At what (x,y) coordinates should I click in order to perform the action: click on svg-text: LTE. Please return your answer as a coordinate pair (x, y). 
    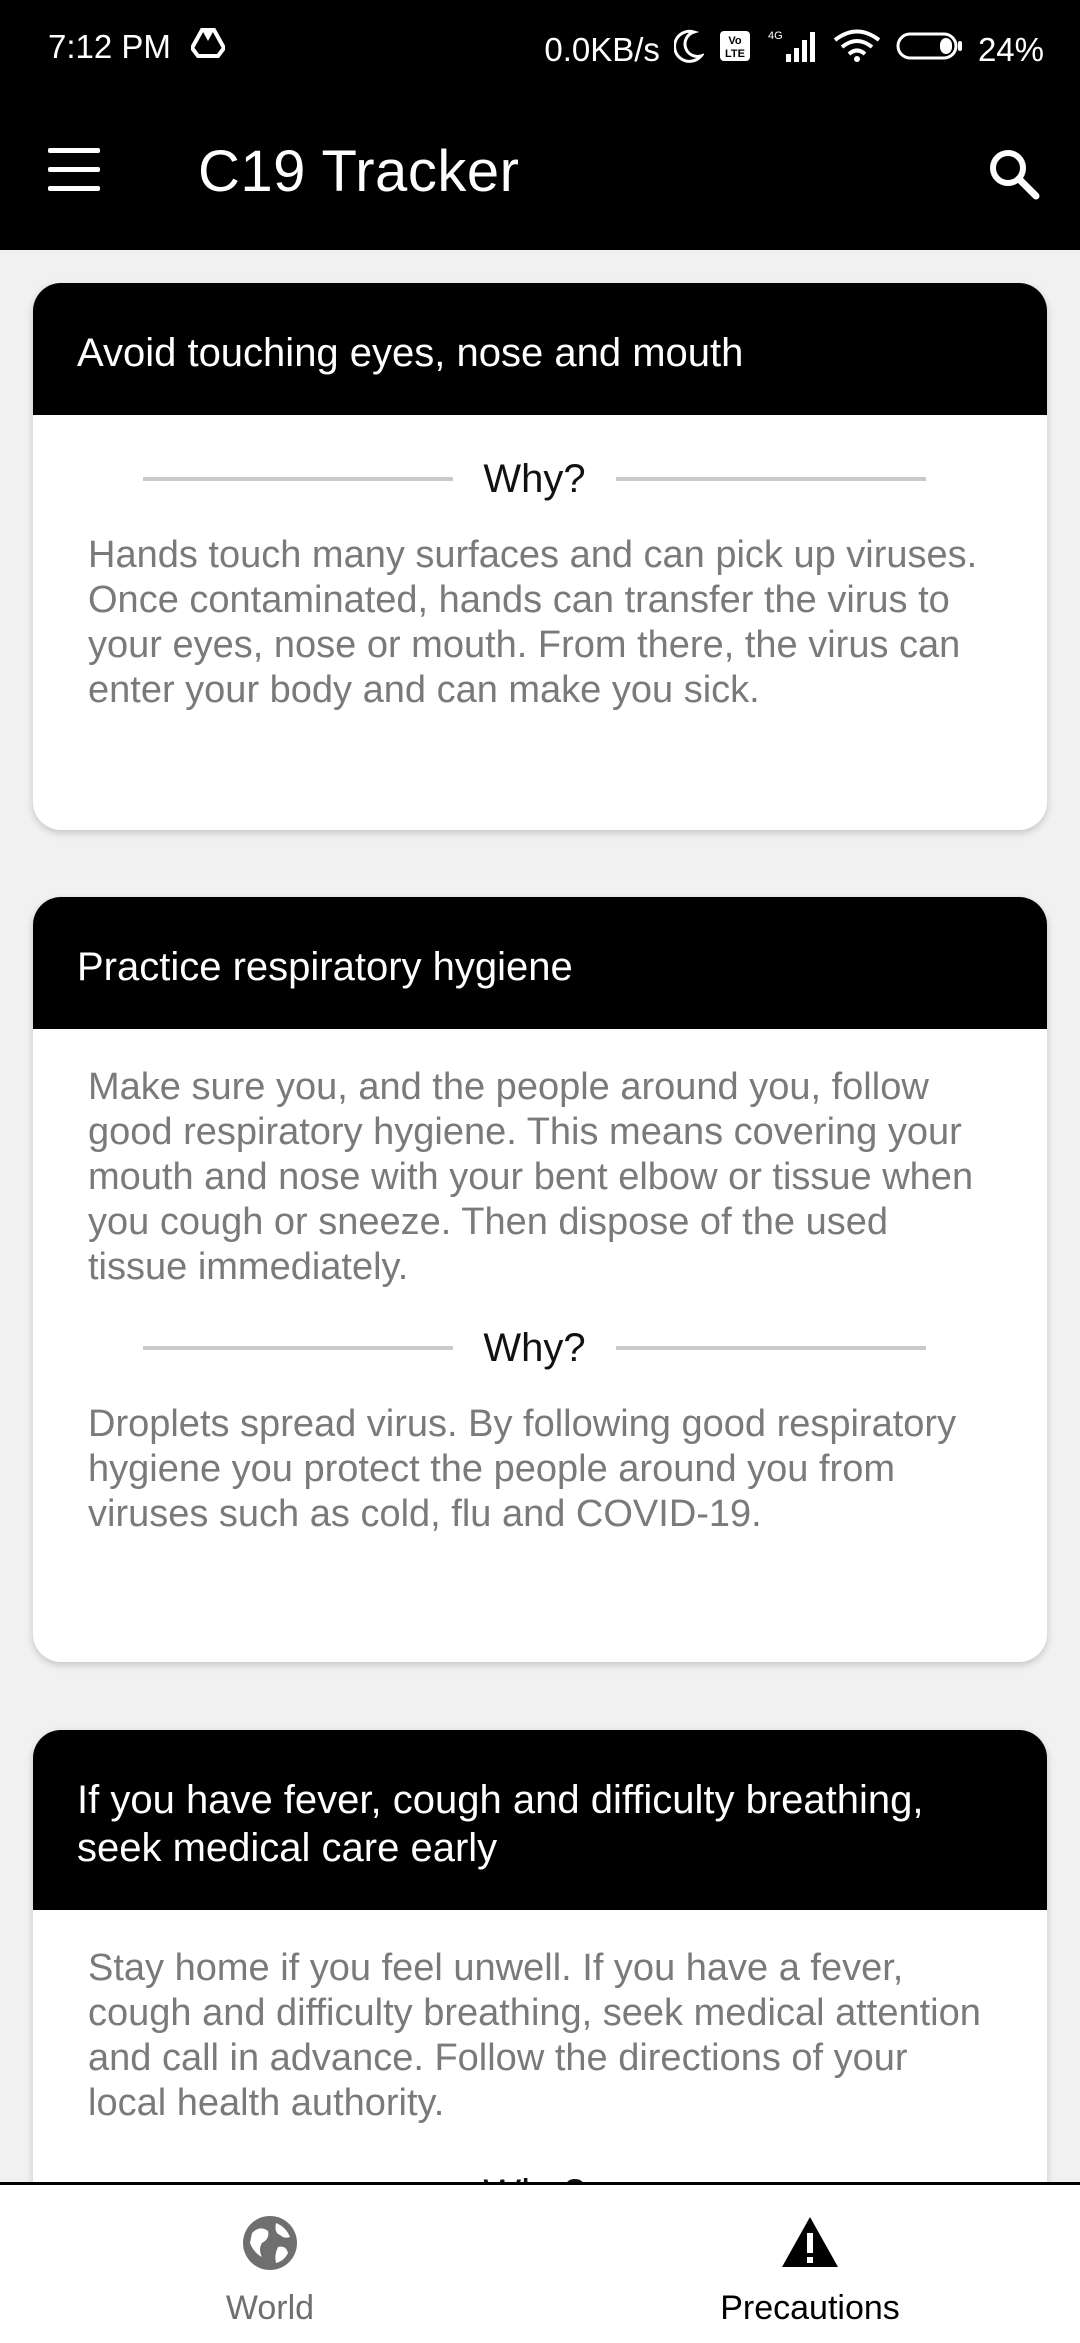
    Looking at the image, I should click on (735, 54).